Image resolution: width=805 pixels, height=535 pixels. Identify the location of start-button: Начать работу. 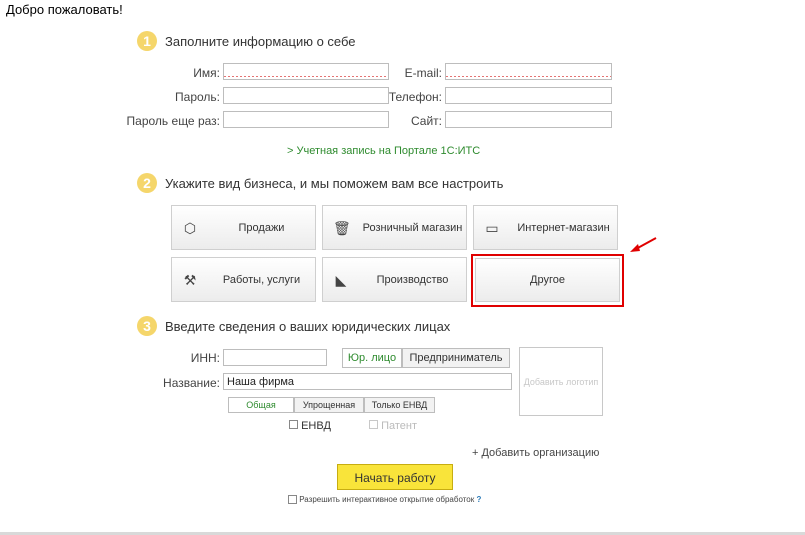
(395, 477).